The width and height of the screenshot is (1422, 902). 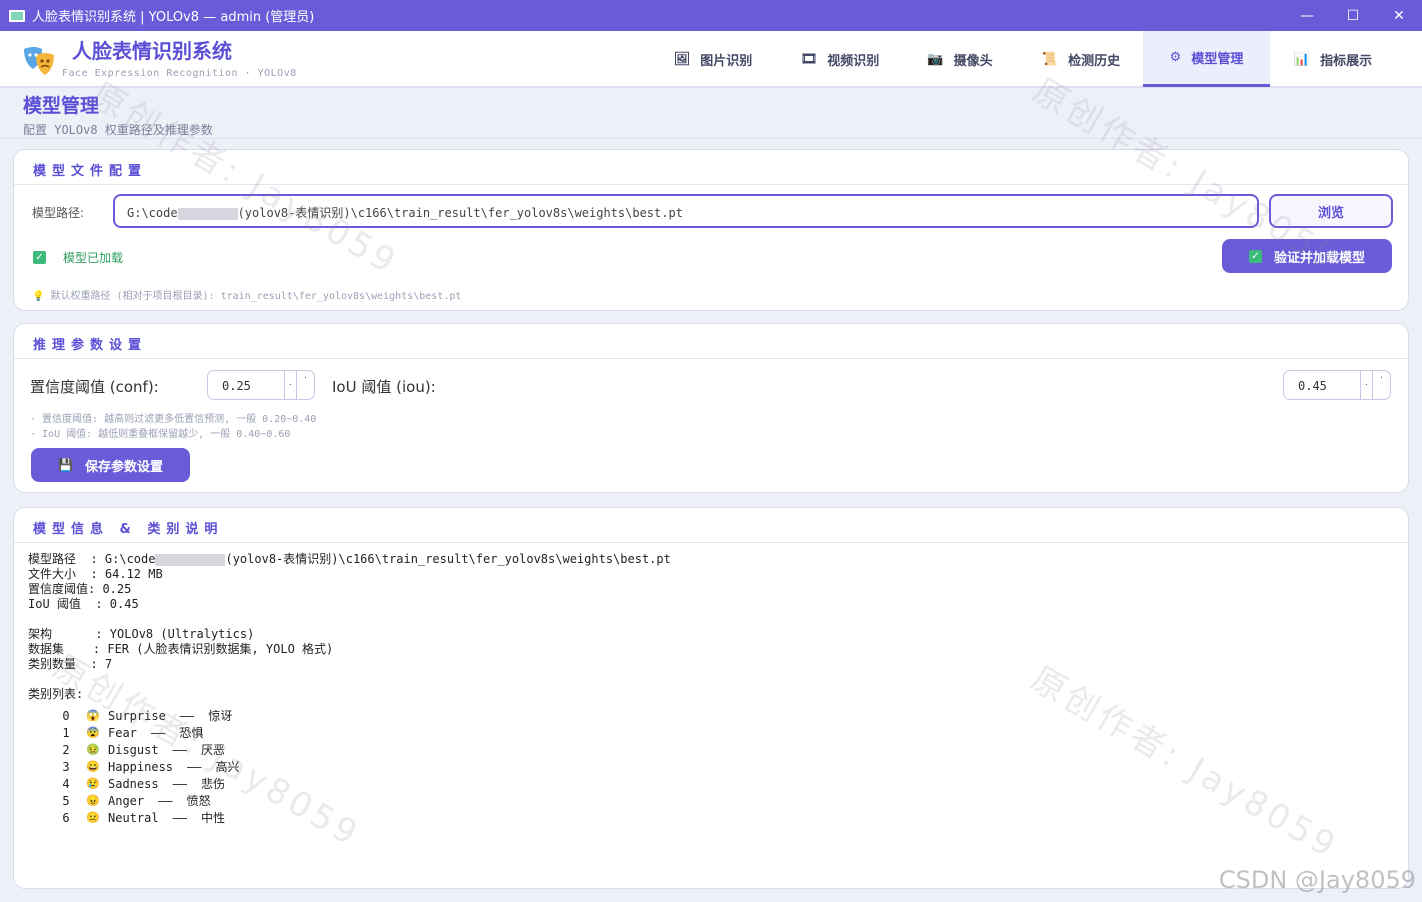 I want to click on class-name-en: Happiness, so click(x=141, y=766).